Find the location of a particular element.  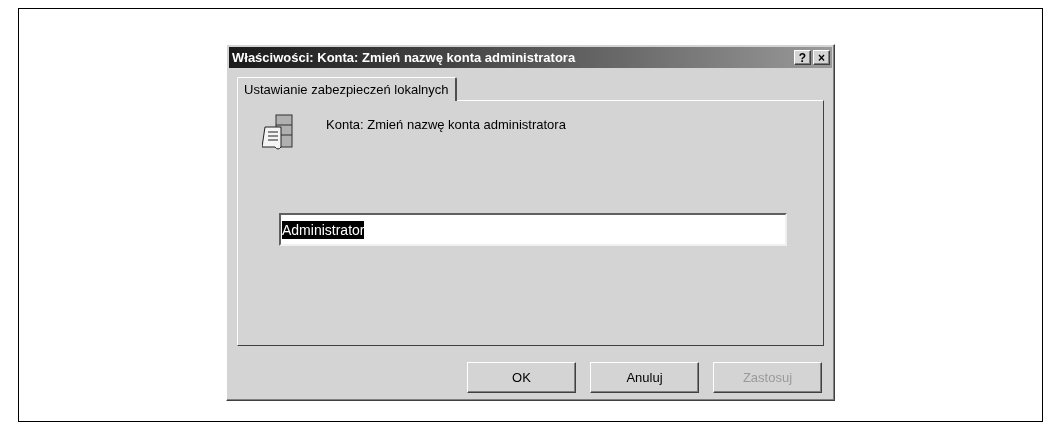

tab: Ustawianie zabezpieczeń lokalnych is located at coordinates (347, 89).